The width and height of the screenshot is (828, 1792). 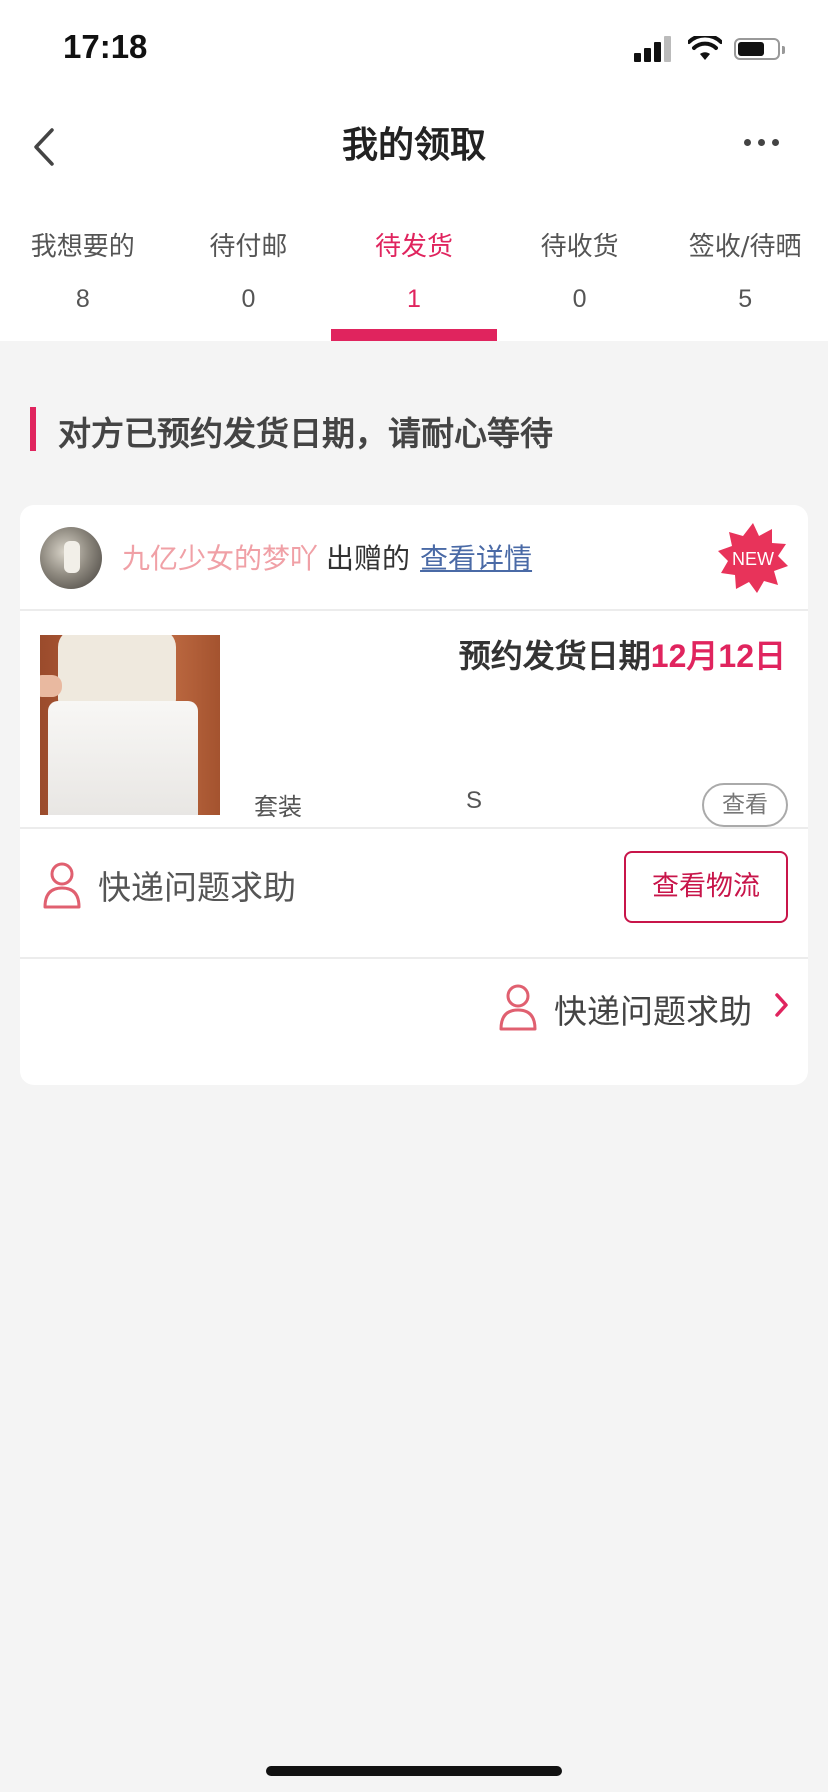 I want to click on product-size: S, so click(x=474, y=800).